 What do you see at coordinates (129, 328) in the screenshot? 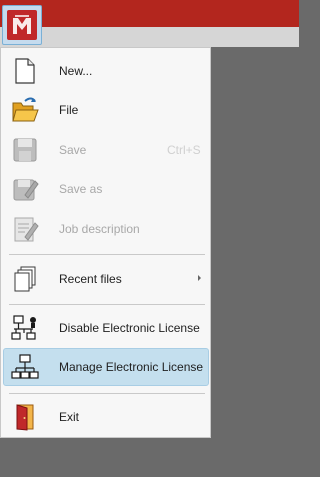
I see `menu-item-label: Disable Electronic License` at bounding box center [129, 328].